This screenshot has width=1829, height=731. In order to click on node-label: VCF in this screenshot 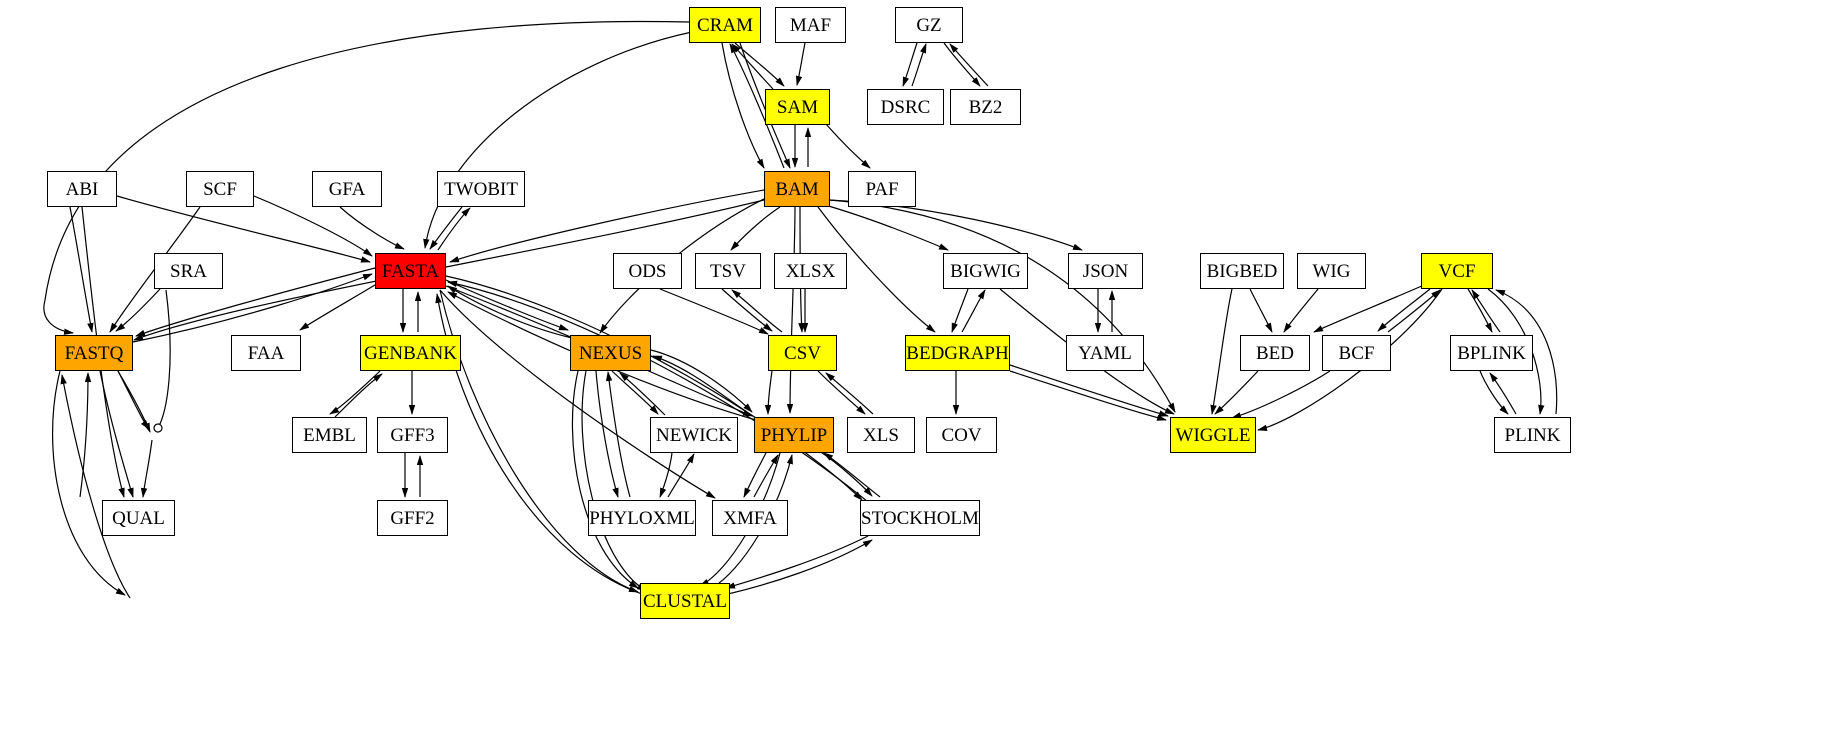, I will do `click(1457, 271)`.